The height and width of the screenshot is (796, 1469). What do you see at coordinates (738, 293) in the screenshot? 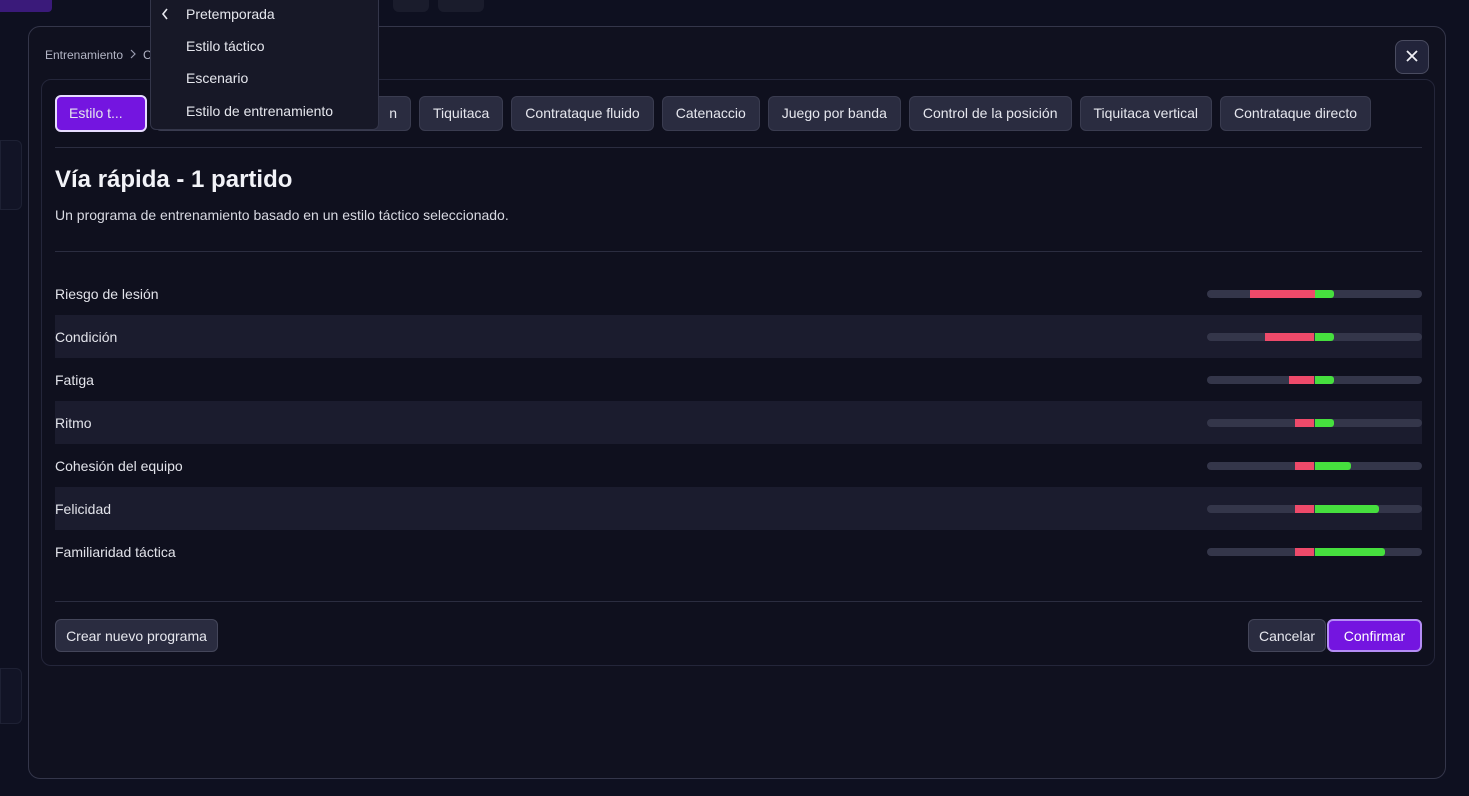
I see `stat-row: Riesgo de lesión` at bounding box center [738, 293].